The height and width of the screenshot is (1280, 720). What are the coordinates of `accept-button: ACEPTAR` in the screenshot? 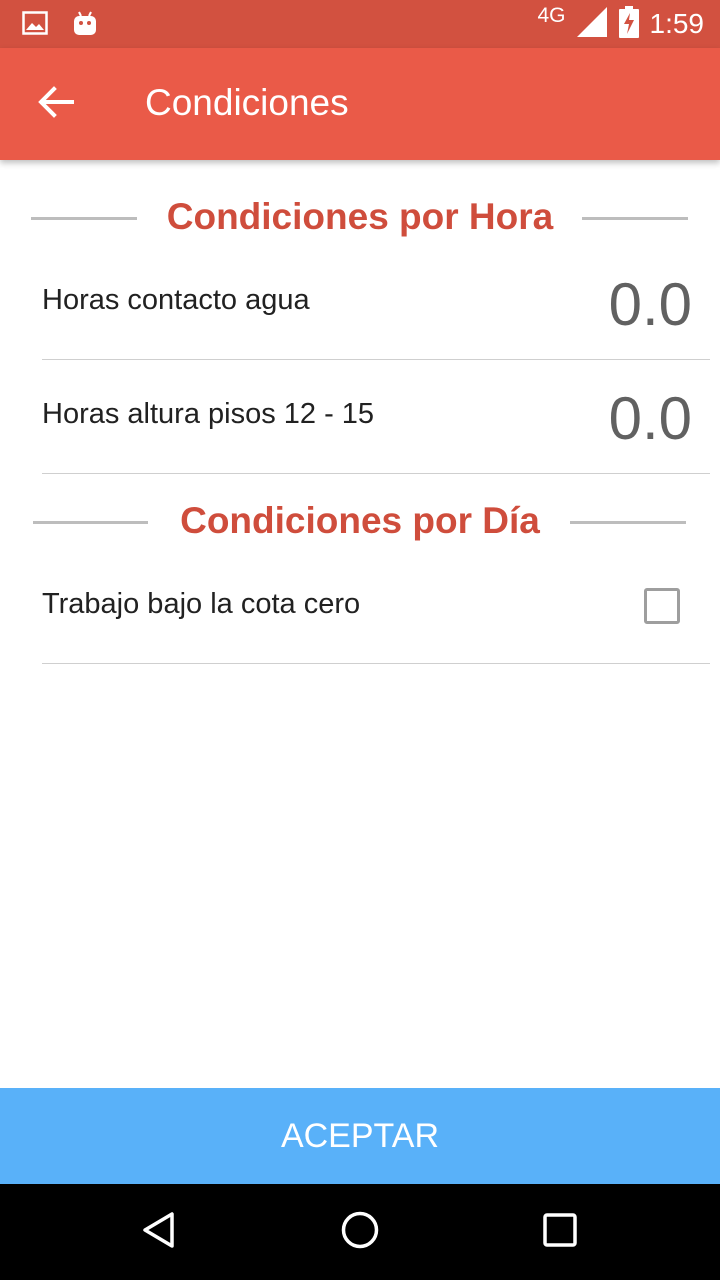 It's located at (360, 1136).